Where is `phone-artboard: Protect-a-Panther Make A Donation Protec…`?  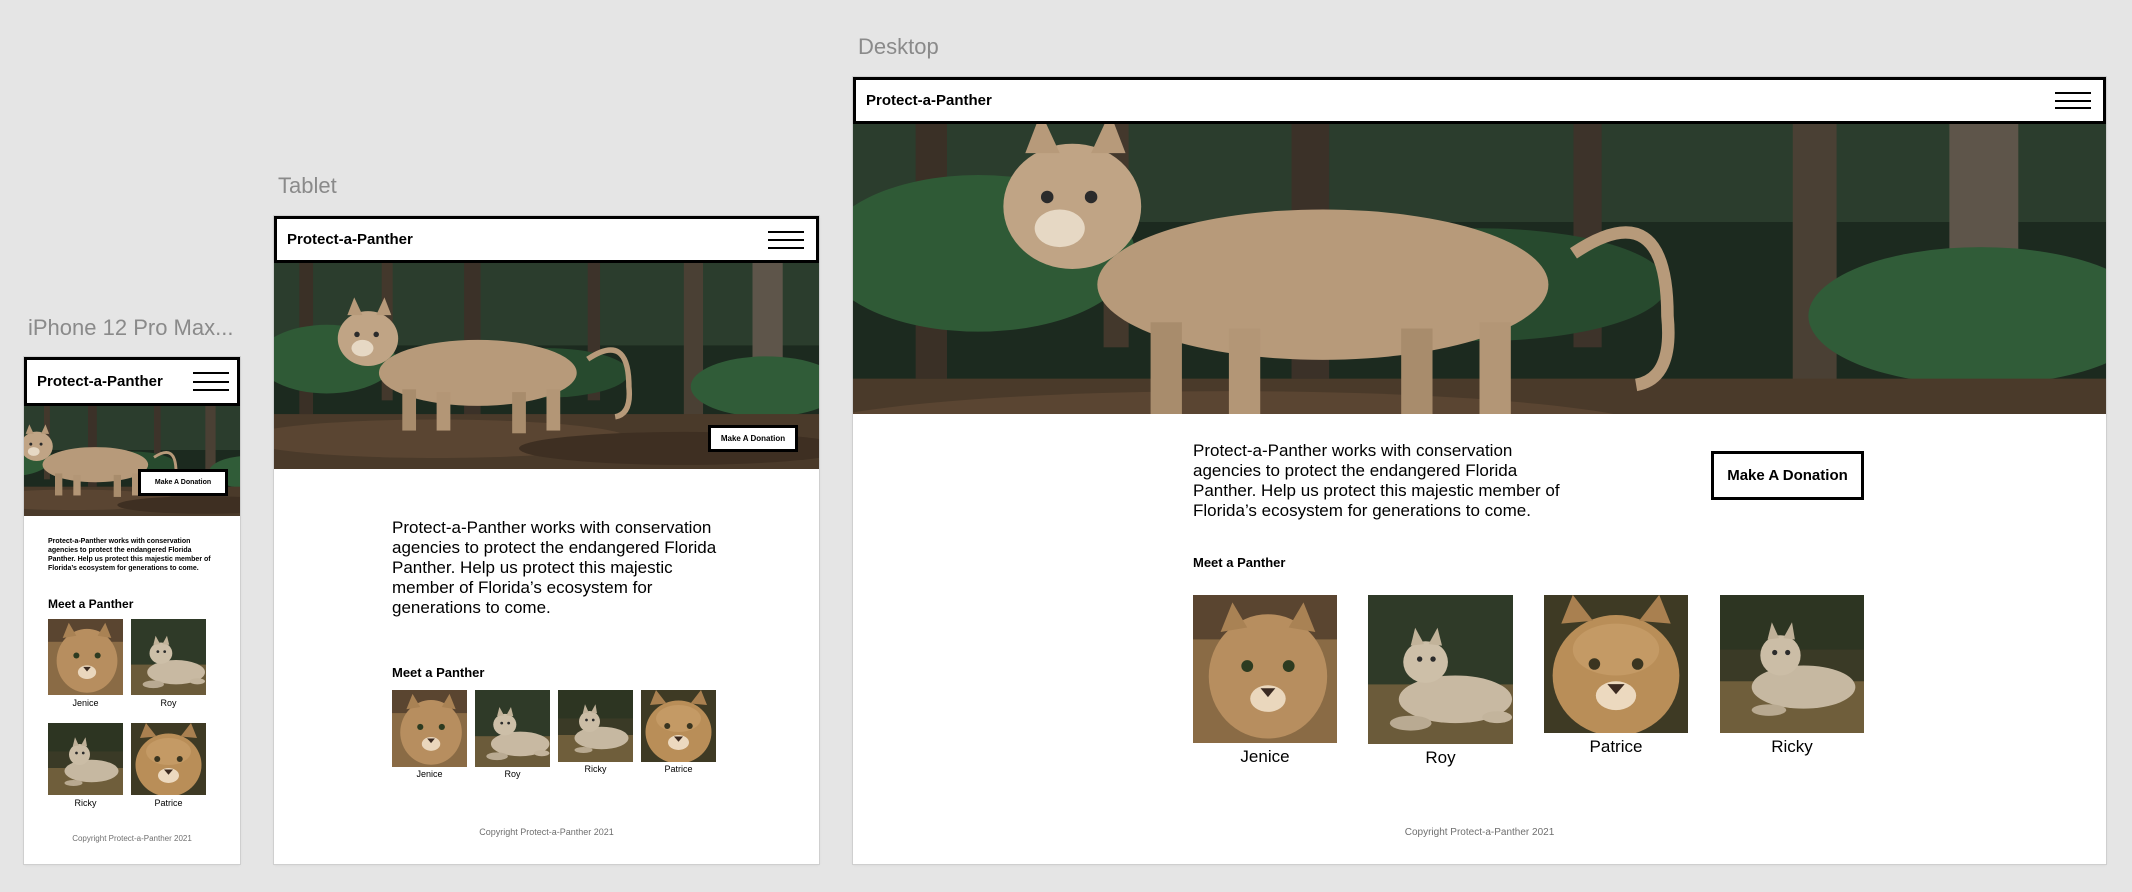 phone-artboard: Protect-a-Panther Make A Donation Protec… is located at coordinates (132, 610).